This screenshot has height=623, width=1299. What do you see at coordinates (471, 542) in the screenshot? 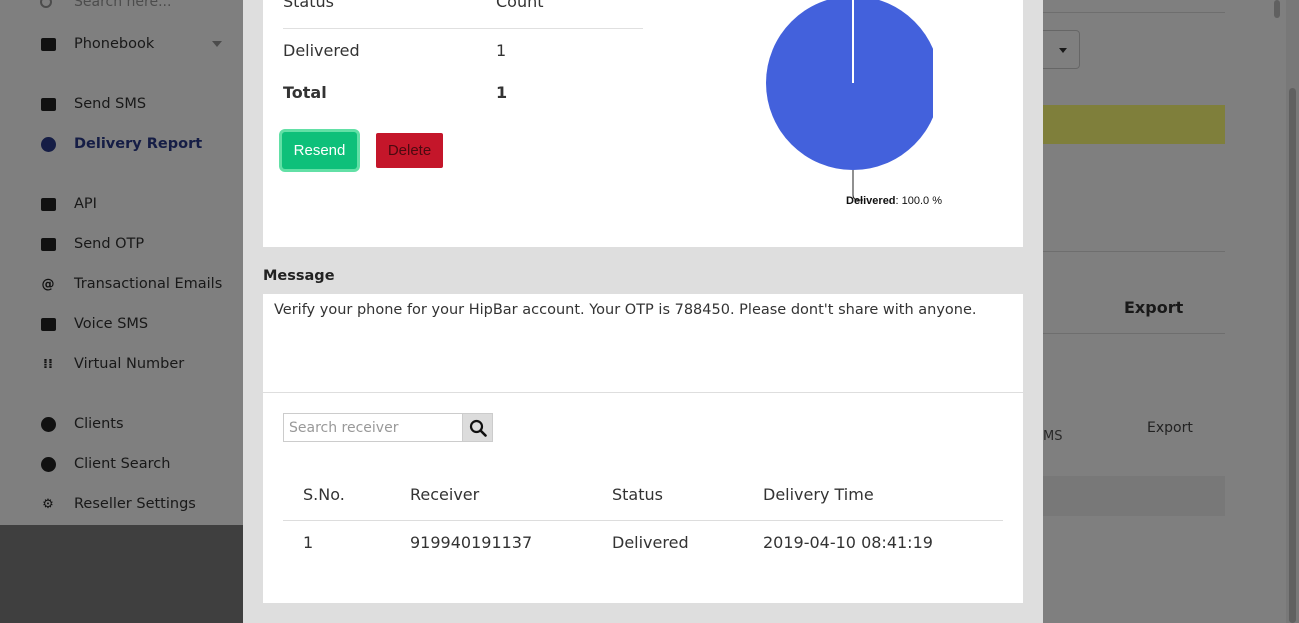
I see `table-cell-receiver: 919940191137` at bounding box center [471, 542].